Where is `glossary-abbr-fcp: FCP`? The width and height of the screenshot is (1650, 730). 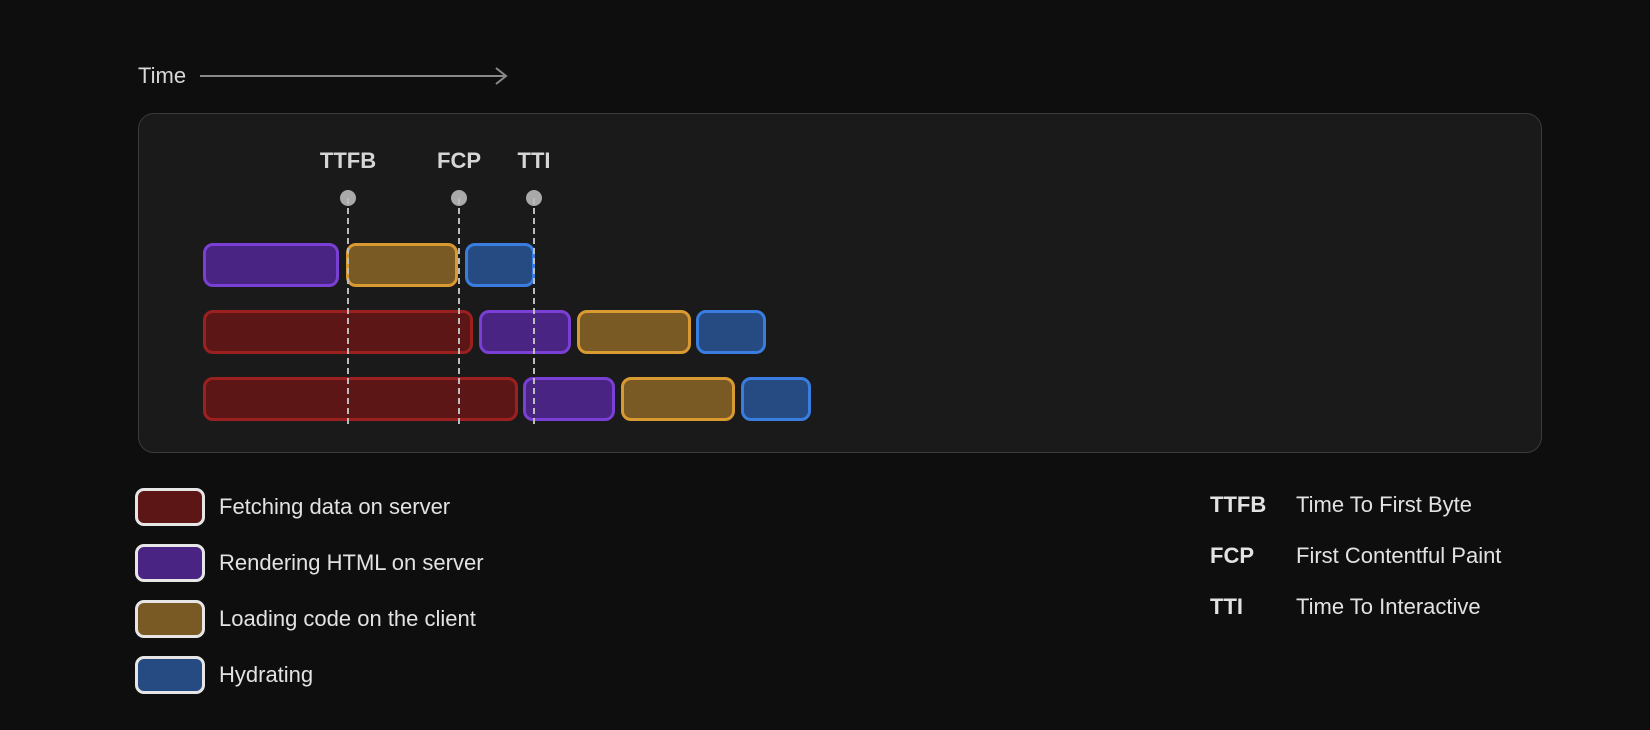 glossary-abbr-fcp: FCP is located at coordinates (1232, 555).